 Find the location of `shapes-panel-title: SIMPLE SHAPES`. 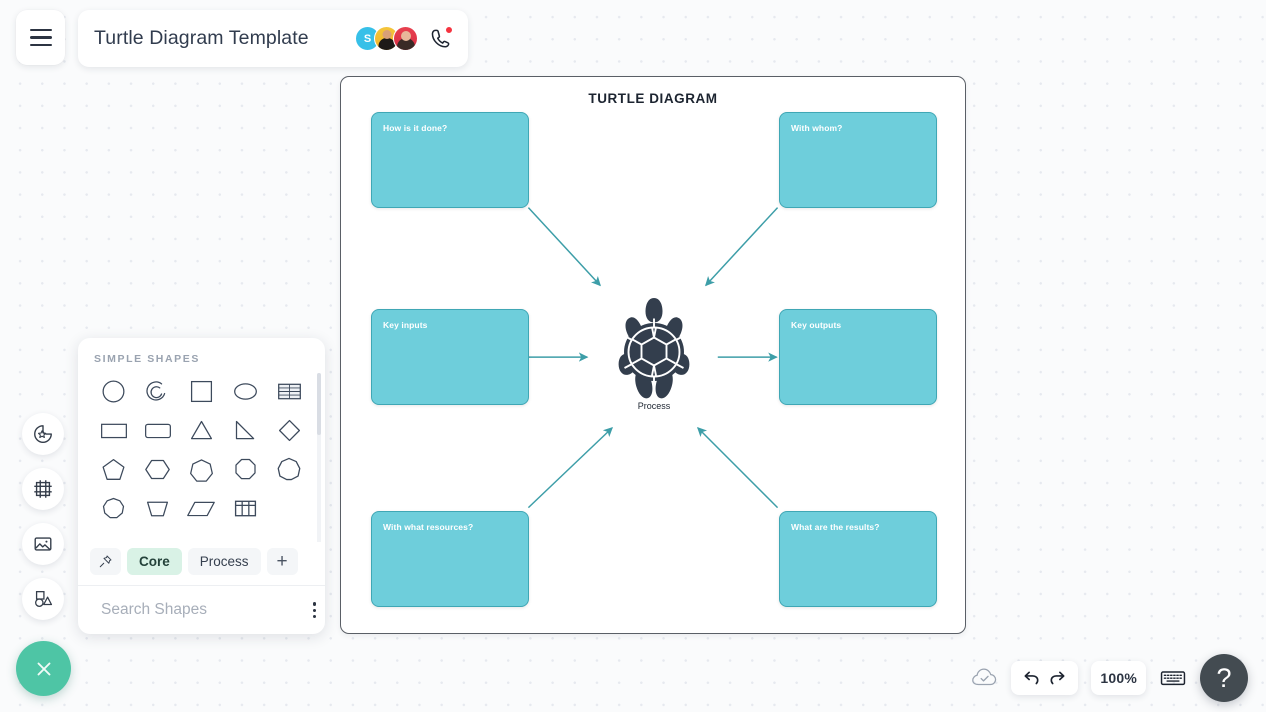

shapes-panel-title: SIMPLE SHAPES is located at coordinates (147, 359).